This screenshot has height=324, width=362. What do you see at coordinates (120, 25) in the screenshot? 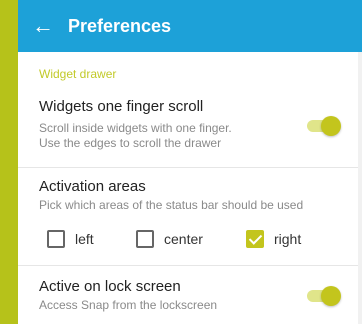
I see `page-title: Preferences` at bounding box center [120, 25].